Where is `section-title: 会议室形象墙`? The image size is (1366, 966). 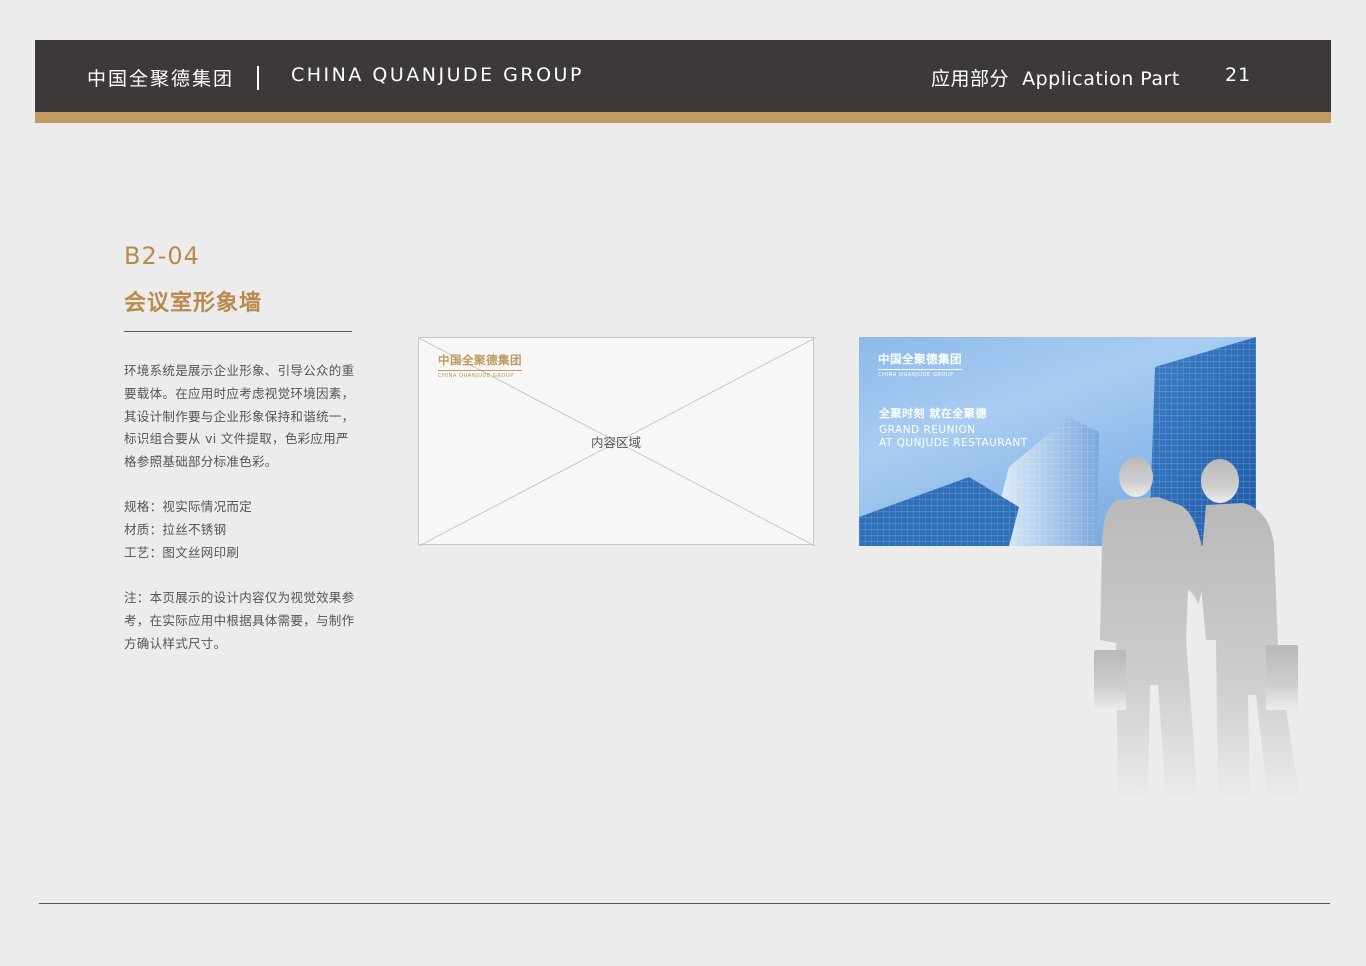
section-title: 会议室形象墙 is located at coordinates (193, 303).